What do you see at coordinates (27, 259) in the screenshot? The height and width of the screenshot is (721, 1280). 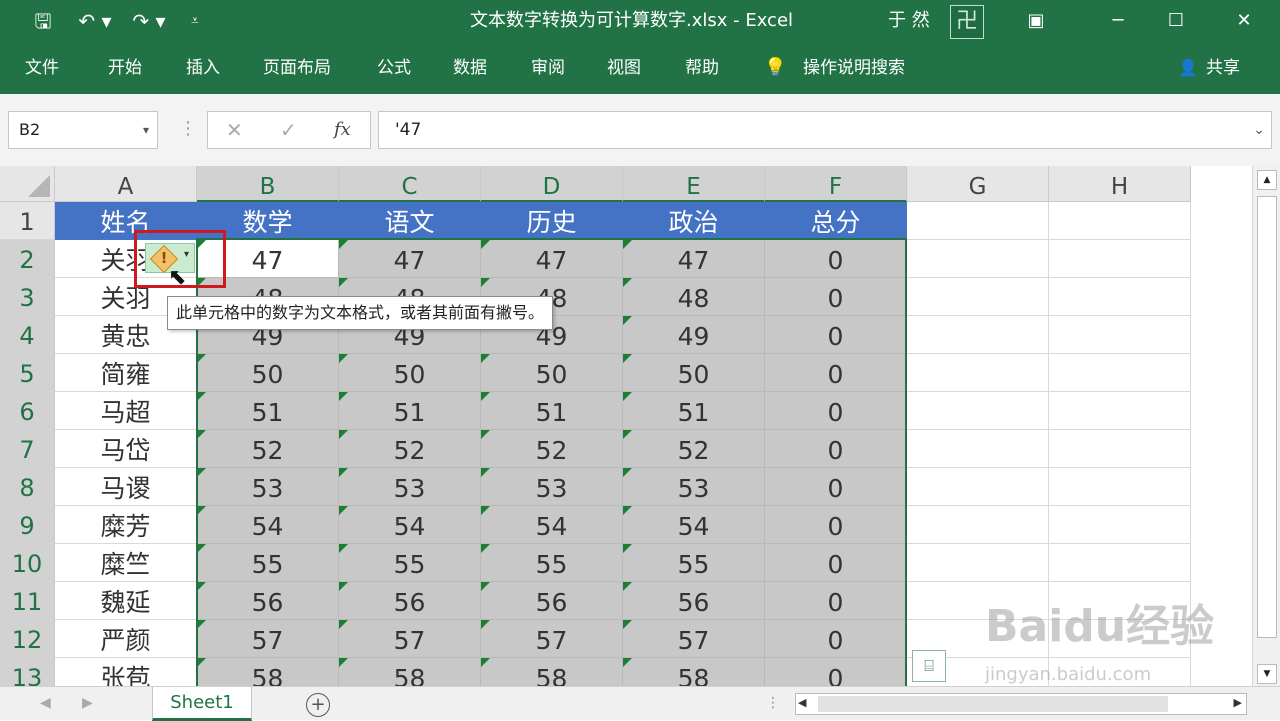 I see `row-header: 2` at bounding box center [27, 259].